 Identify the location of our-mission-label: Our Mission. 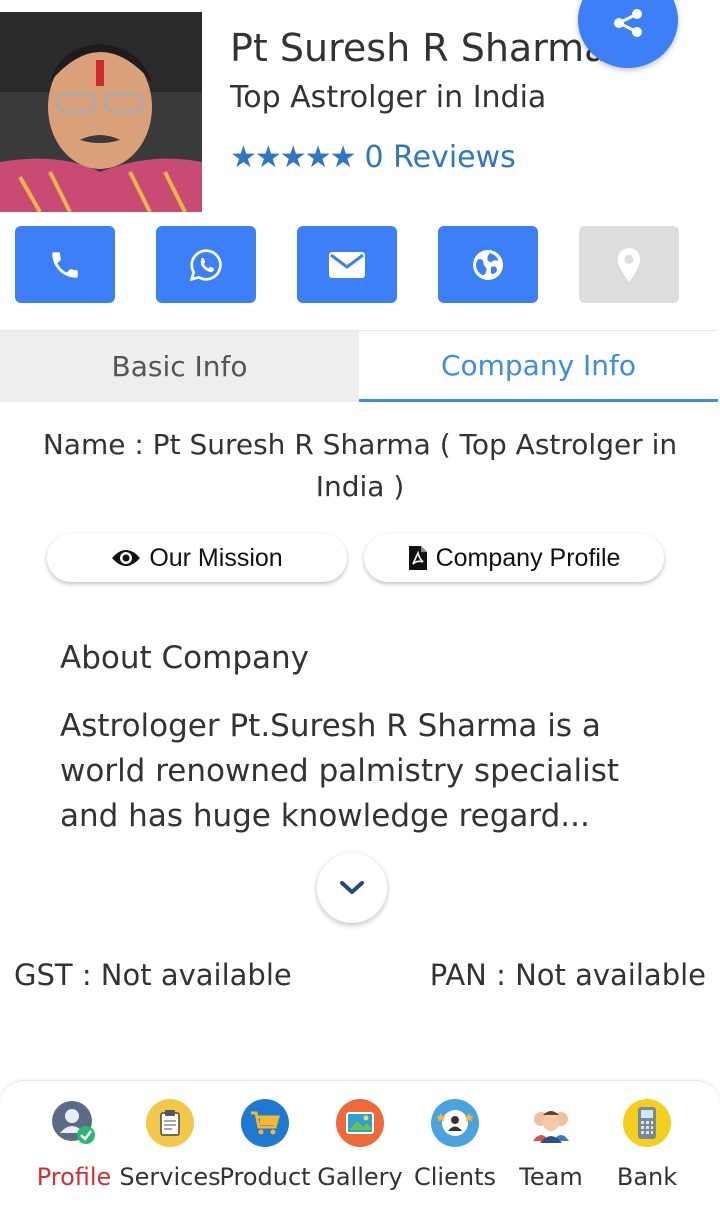
(216, 557).